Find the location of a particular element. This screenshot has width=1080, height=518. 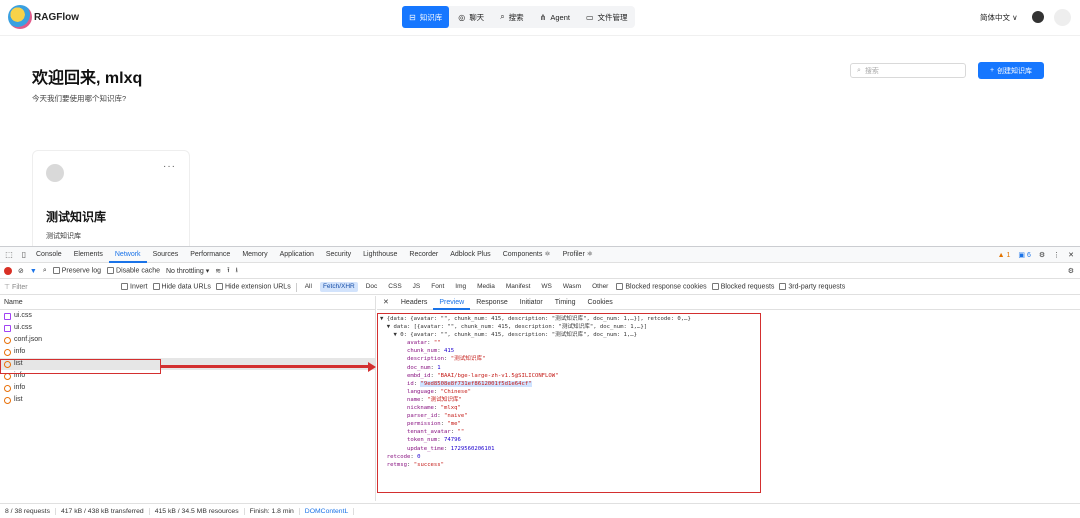

tab-console: Console is located at coordinates (49, 255).